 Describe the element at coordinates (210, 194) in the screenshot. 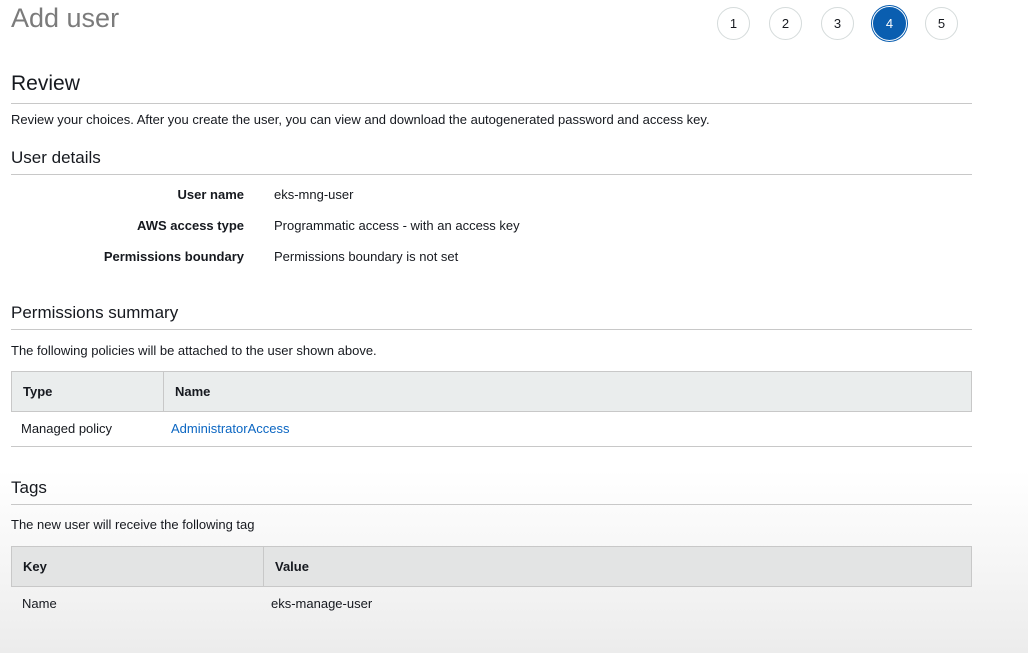

I see `detail-label-user-name: User name` at that location.